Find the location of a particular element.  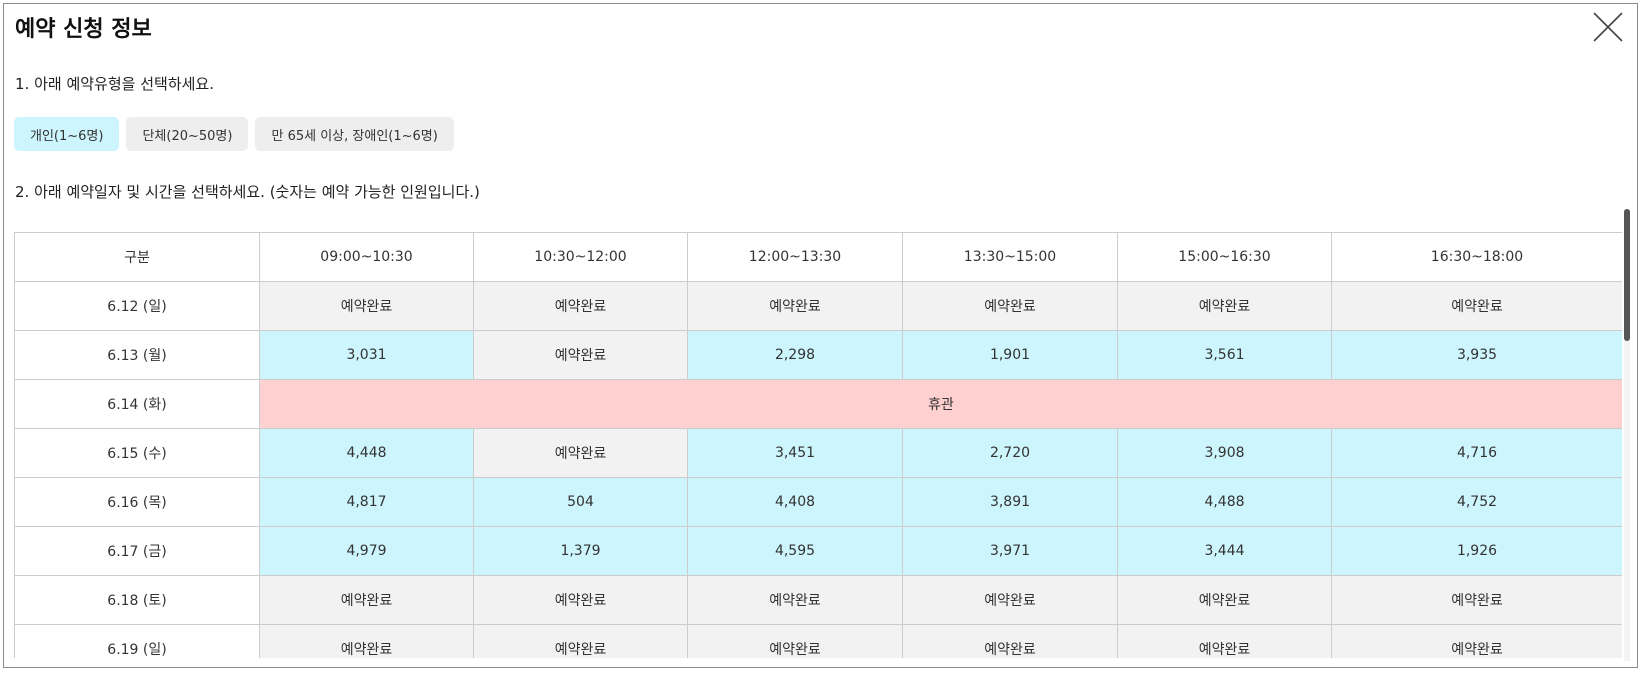

slot-available-cell: 4,716 is located at coordinates (1476, 453).